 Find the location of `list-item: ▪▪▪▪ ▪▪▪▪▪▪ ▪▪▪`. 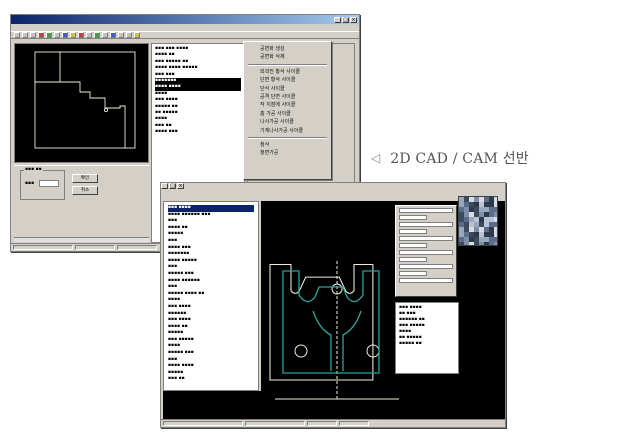

list-item: ▪▪▪▪ ▪▪▪▪▪▪ ▪▪▪ is located at coordinates (211, 215).